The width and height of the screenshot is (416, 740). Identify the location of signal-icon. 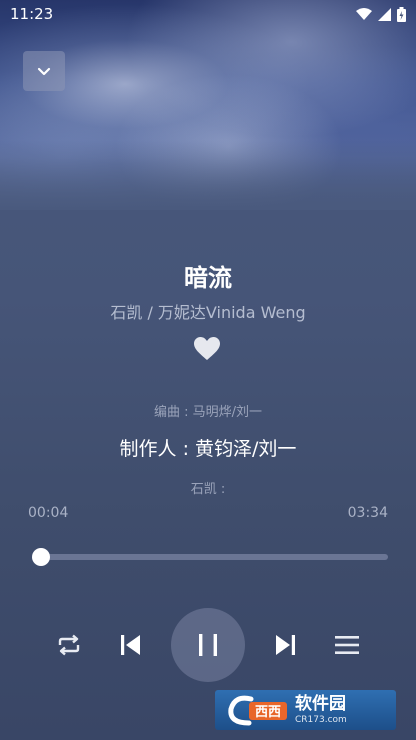
(384, 14).